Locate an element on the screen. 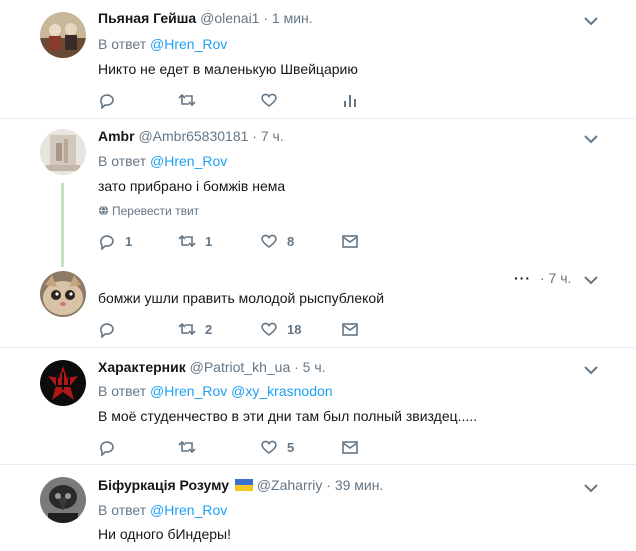  more-icon: ··· is located at coordinates (522, 278).